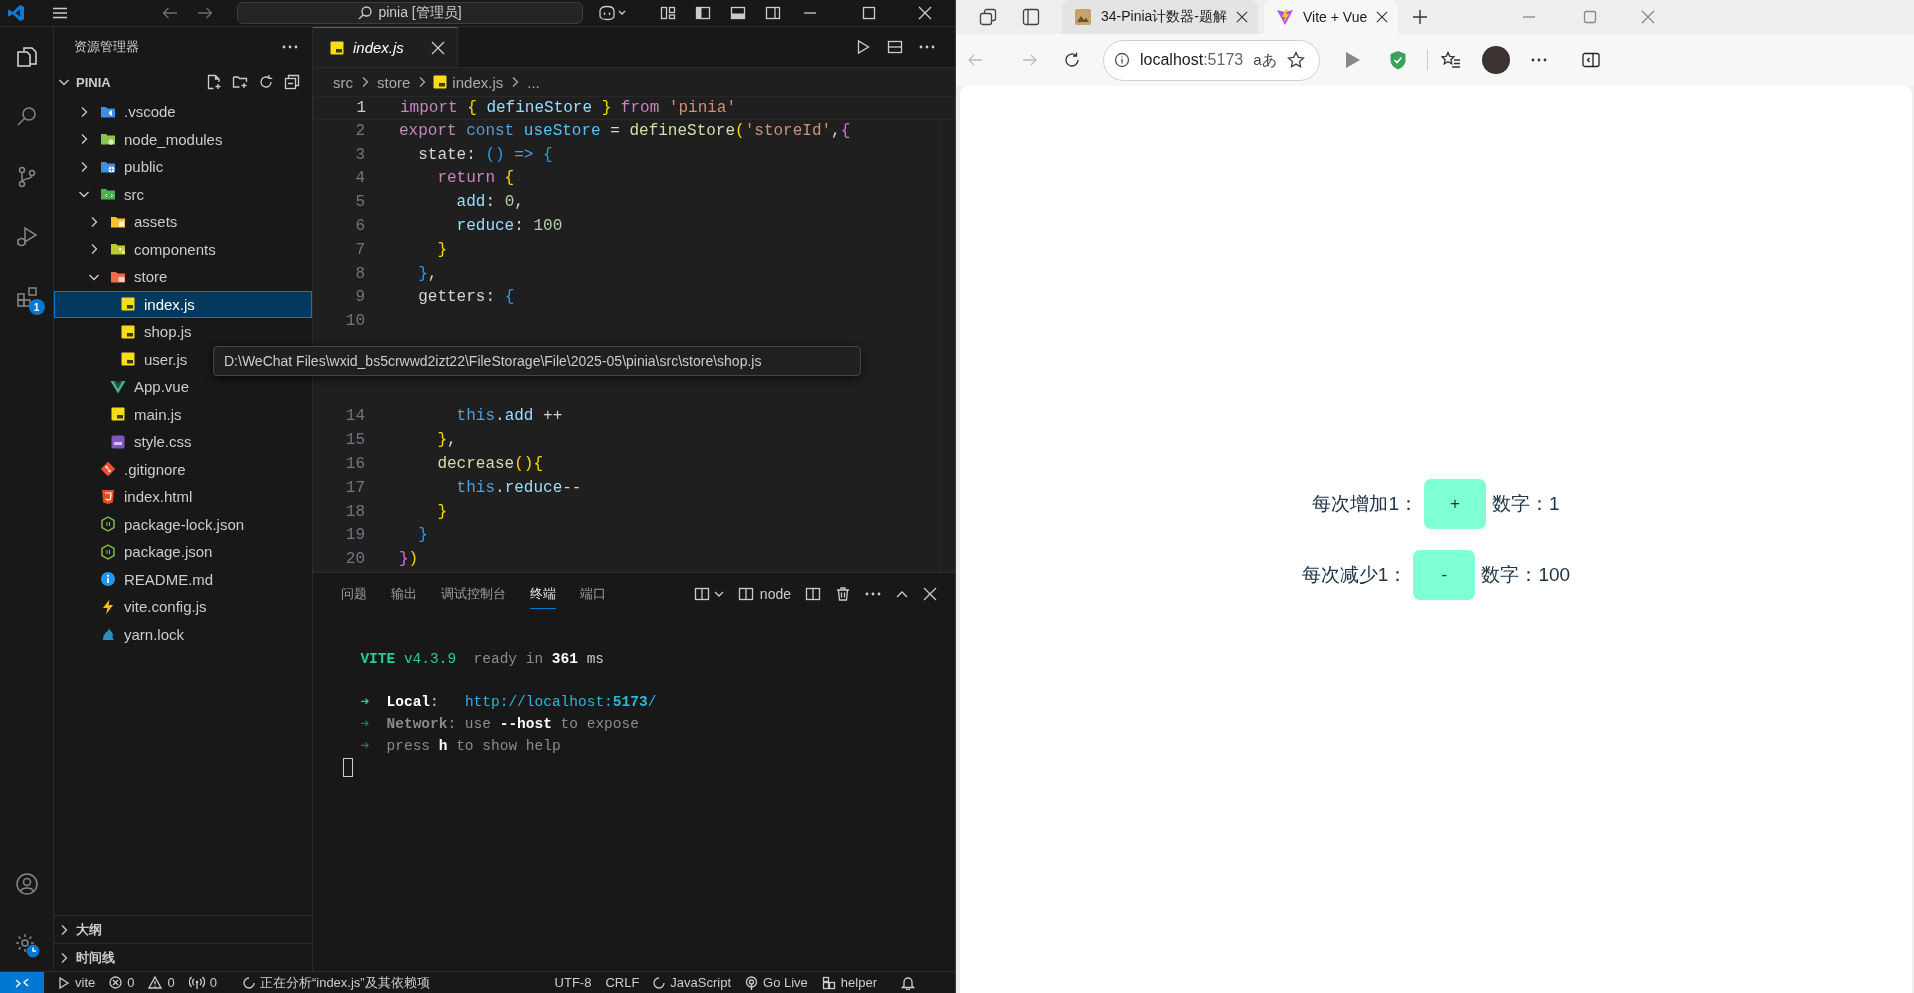 Image resolution: width=1914 pixels, height=993 pixels. Describe the element at coordinates (183, 249) in the screenshot. I see `folder-item: components` at that location.